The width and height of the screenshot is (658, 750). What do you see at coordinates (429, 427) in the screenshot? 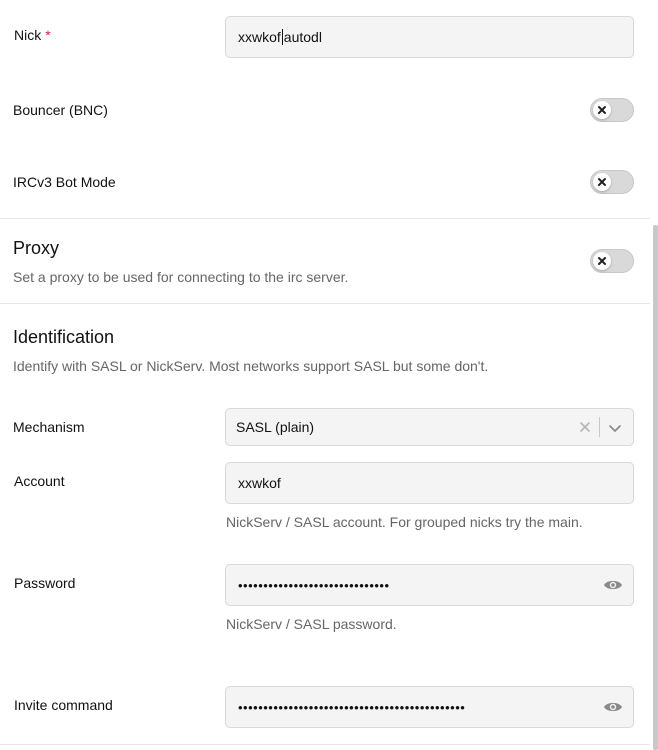
I see `mechanism-select: SASL (plain)` at bounding box center [429, 427].